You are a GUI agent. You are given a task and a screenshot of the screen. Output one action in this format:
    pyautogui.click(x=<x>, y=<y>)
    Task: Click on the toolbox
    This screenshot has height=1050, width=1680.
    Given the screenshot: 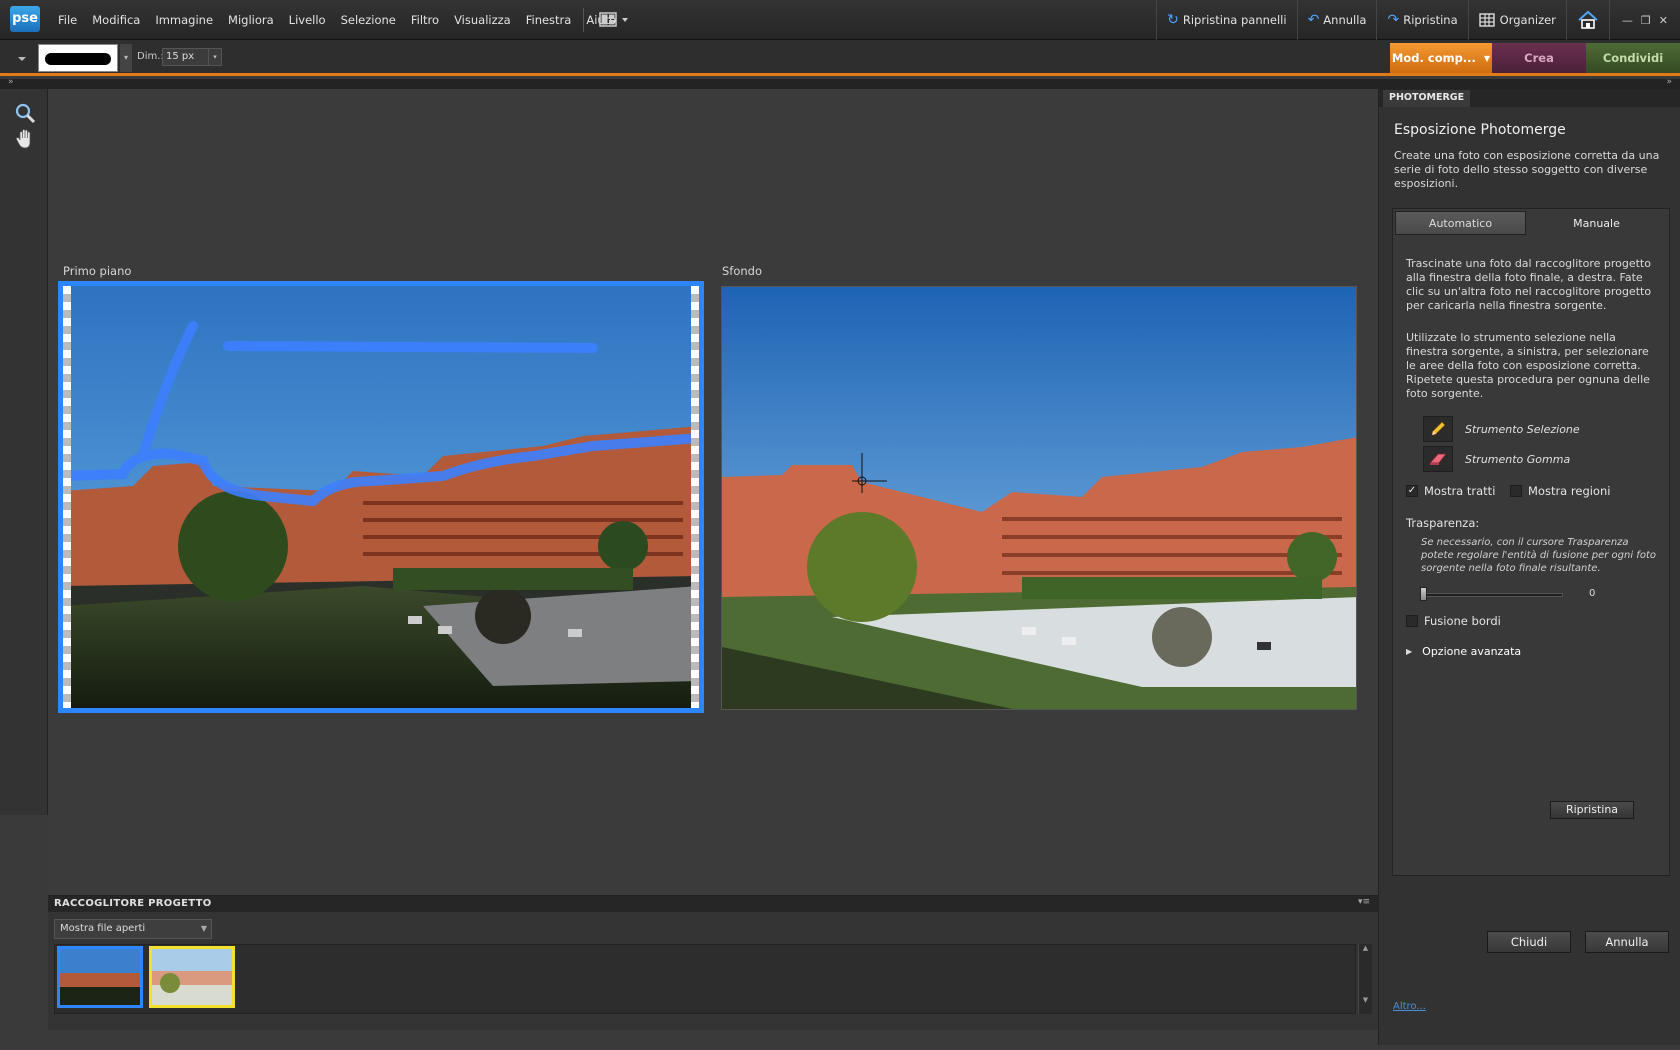 What is the action you would take?
    pyautogui.click(x=24, y=452)
    